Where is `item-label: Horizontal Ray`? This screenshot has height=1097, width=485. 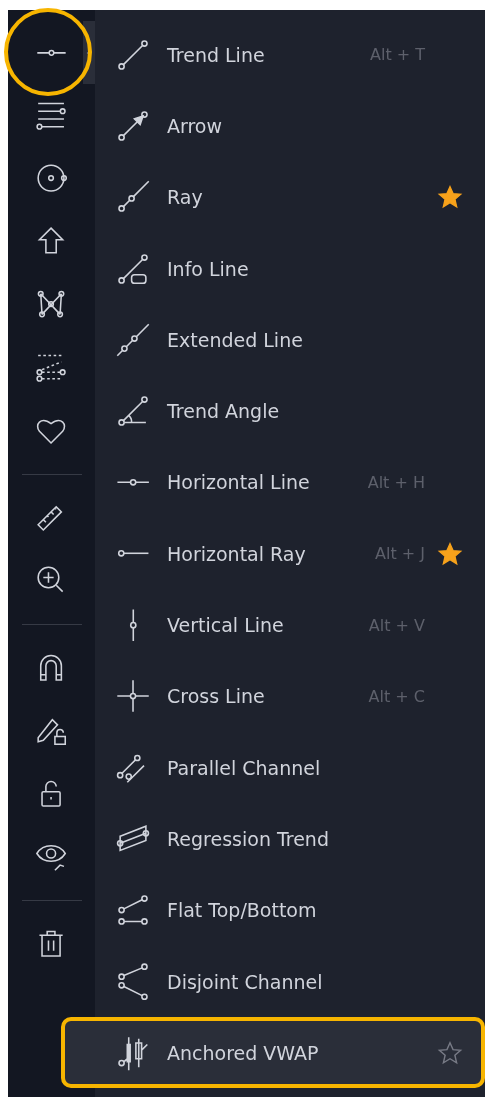 item-label: Horizontal Ray is located at coordinates (236, 553).